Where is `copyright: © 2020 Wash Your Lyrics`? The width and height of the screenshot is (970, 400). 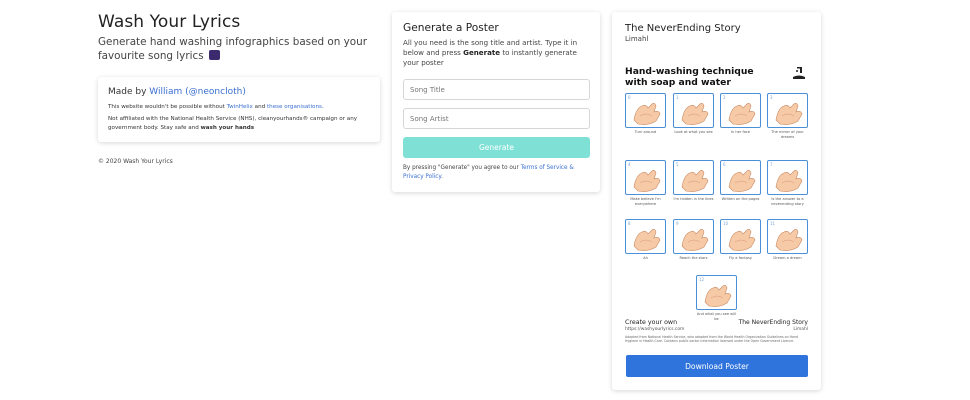
copyright: © 2020 Wash Your Lyrics is located at coordinates (135, 161).